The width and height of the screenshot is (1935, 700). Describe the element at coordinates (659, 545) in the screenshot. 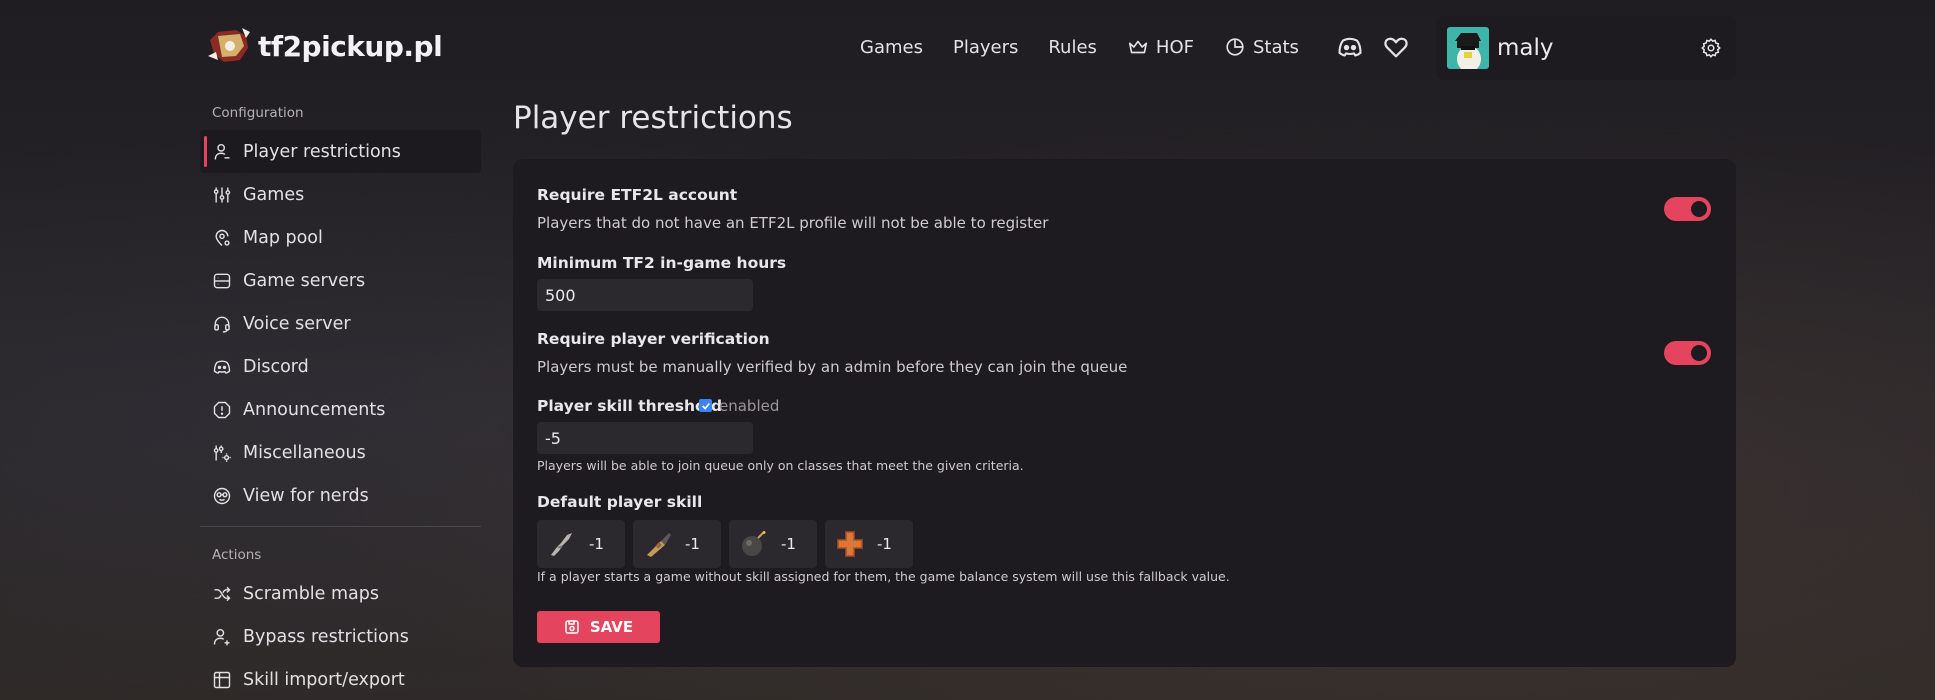

I see `soldier-icon` at that location.